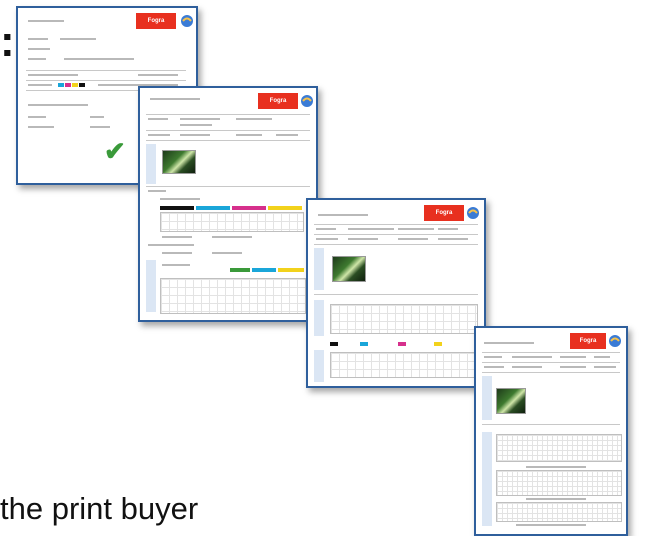 Image resolution: width=647 pixels, height=536 pixels. Describe the element at coordinates (99, 508) in the screenshot. I see `caption-text: the print buyer` at that location.